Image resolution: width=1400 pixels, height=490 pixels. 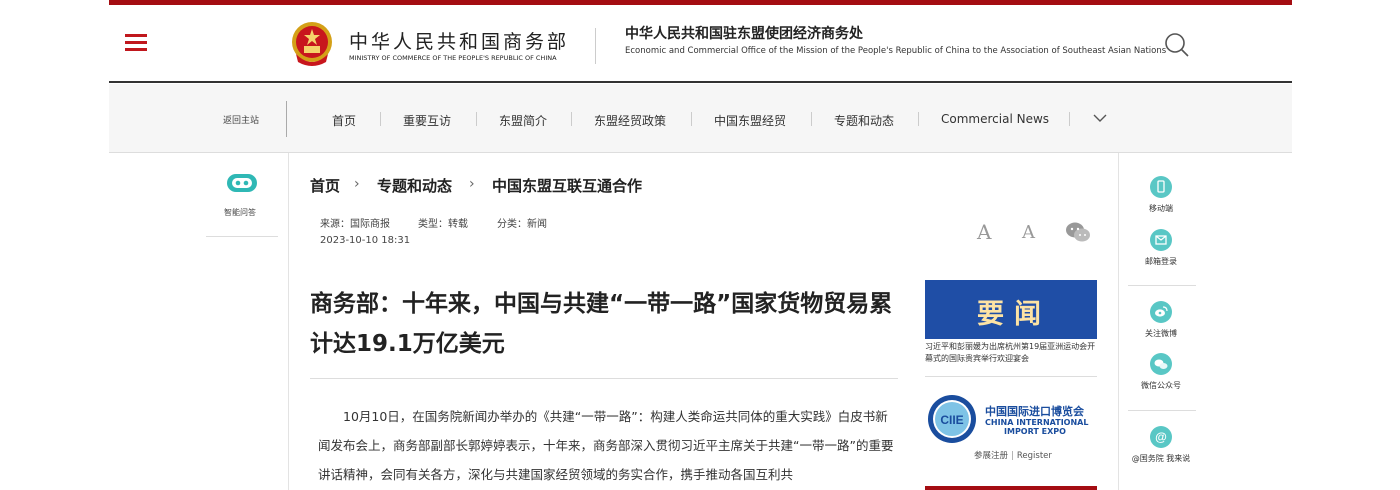 What do you see at coordinates (1161, 240) in the screenshot?
I see `mail-icon` at bounding box center [1161, 240].